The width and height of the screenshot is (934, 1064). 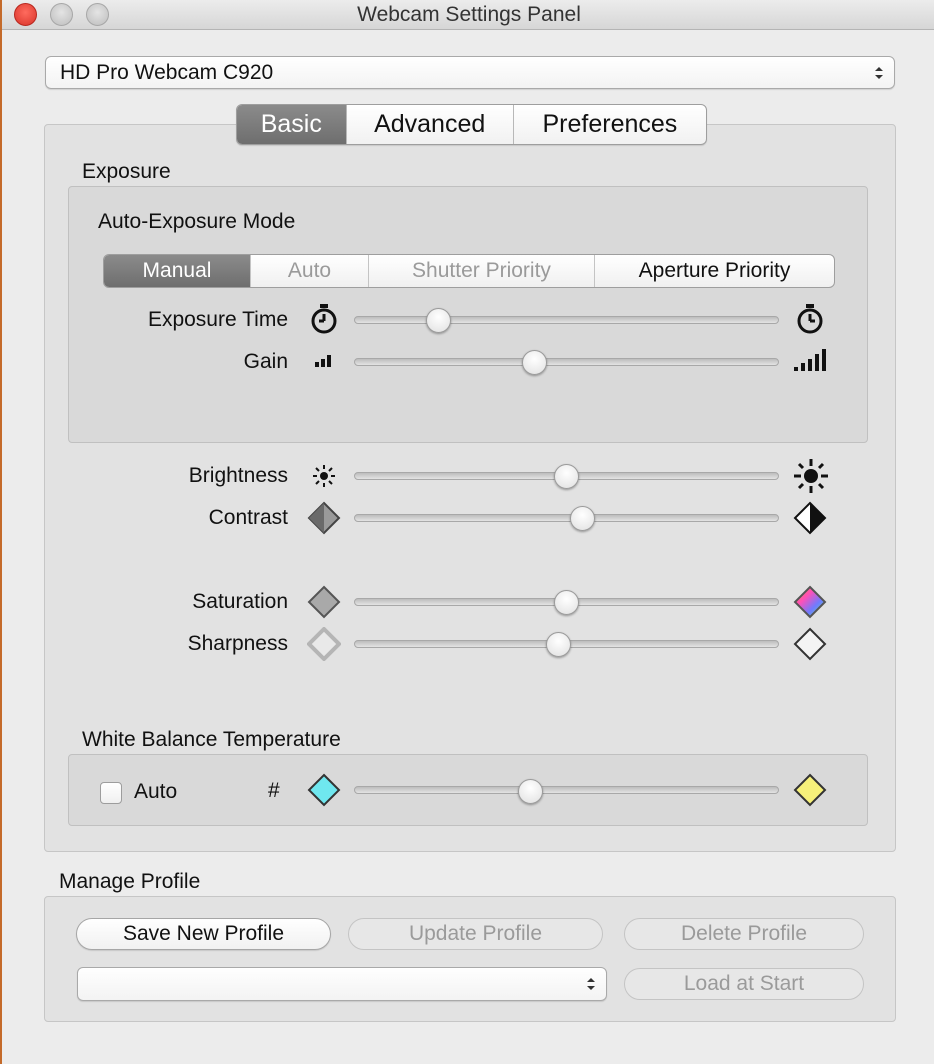 What do you see at coordinates (248, 517) in the screenshot?
I see `contrast-label: Contrast` at bounding box center [248, 517].